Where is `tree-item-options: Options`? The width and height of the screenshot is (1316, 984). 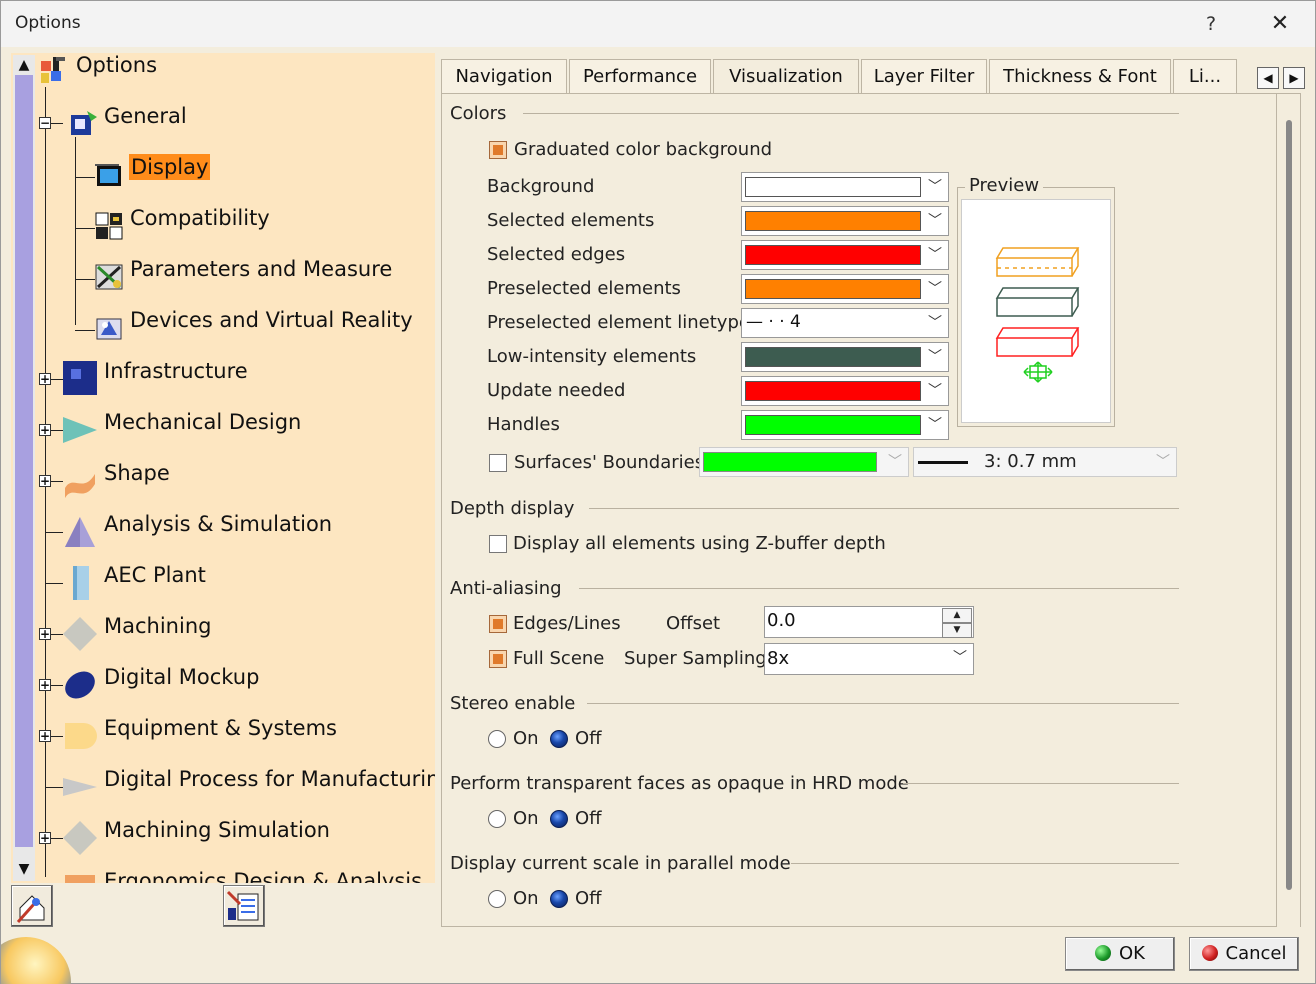
tree-item-options: Options is located at coordinates (116, 65).